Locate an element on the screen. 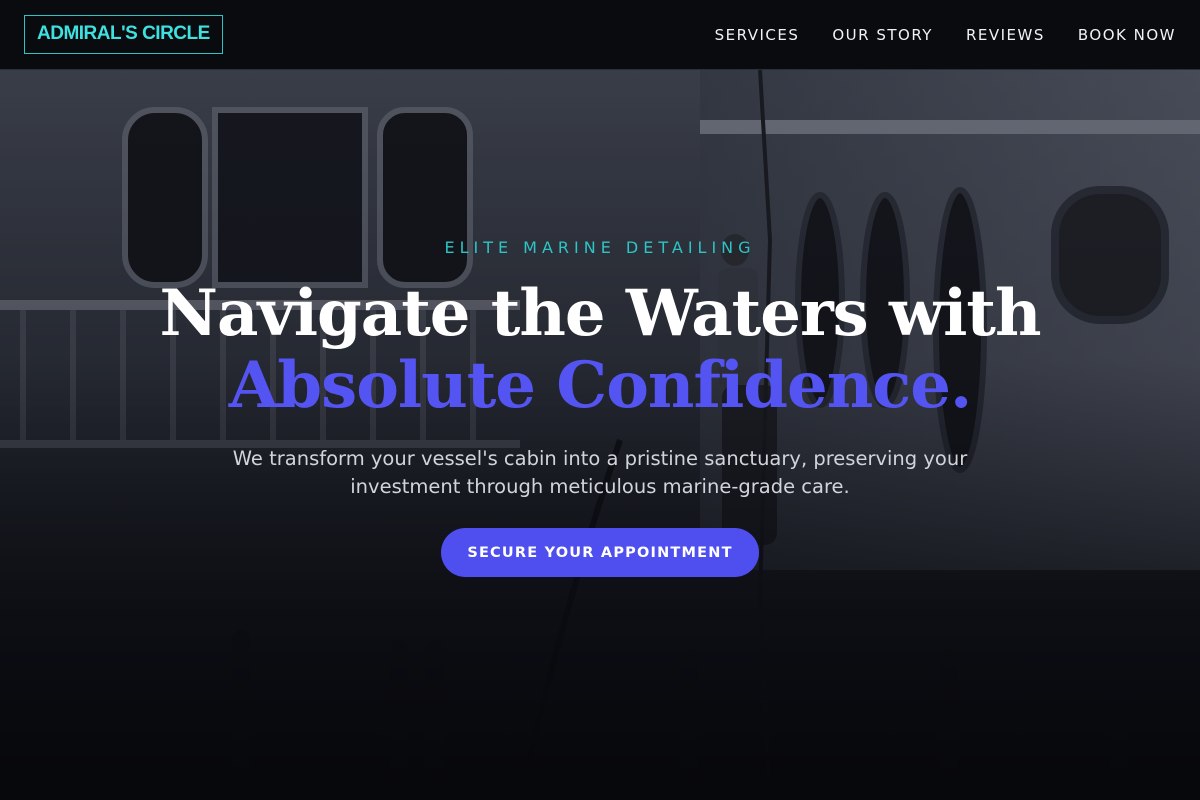 The image size is (1200, 800). nav-link-reviews: REVIEWS is located at coordinates (1005, 35).